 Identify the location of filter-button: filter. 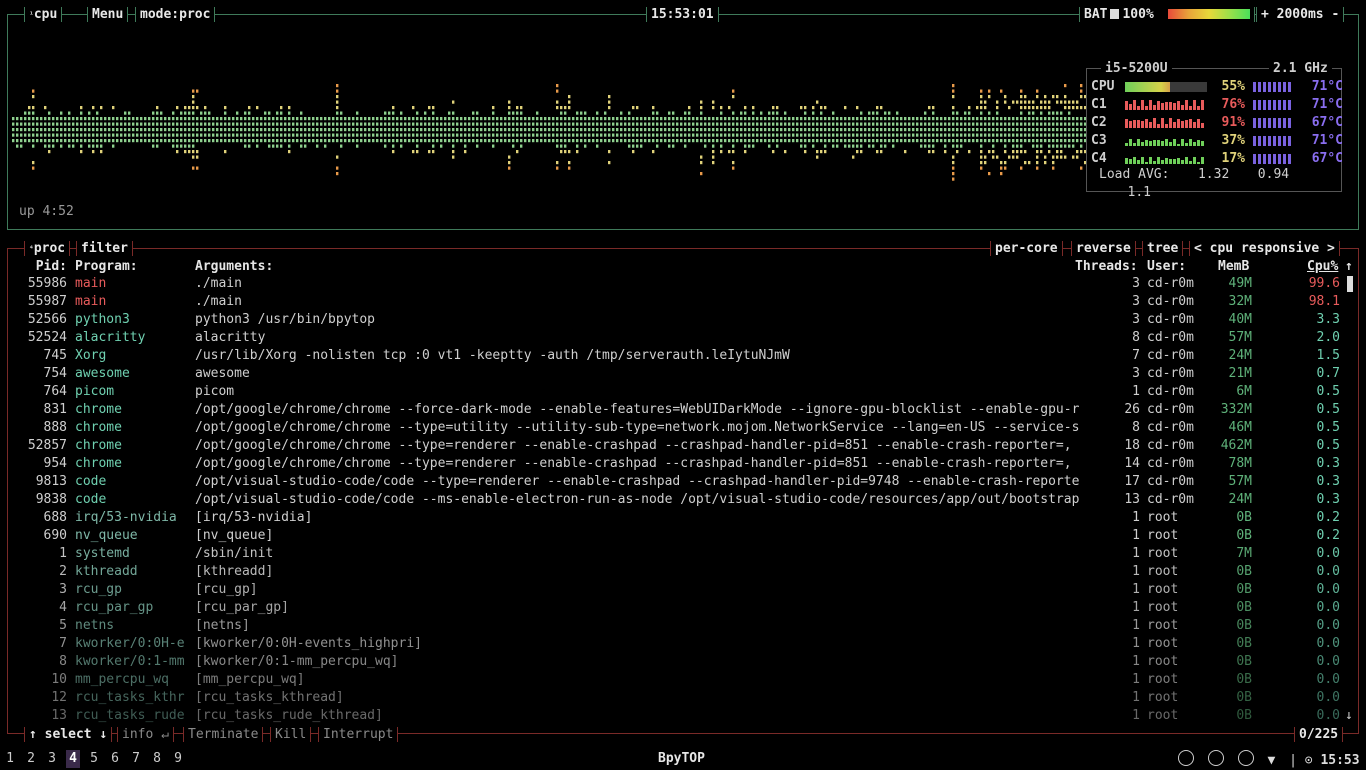
(104, 248).